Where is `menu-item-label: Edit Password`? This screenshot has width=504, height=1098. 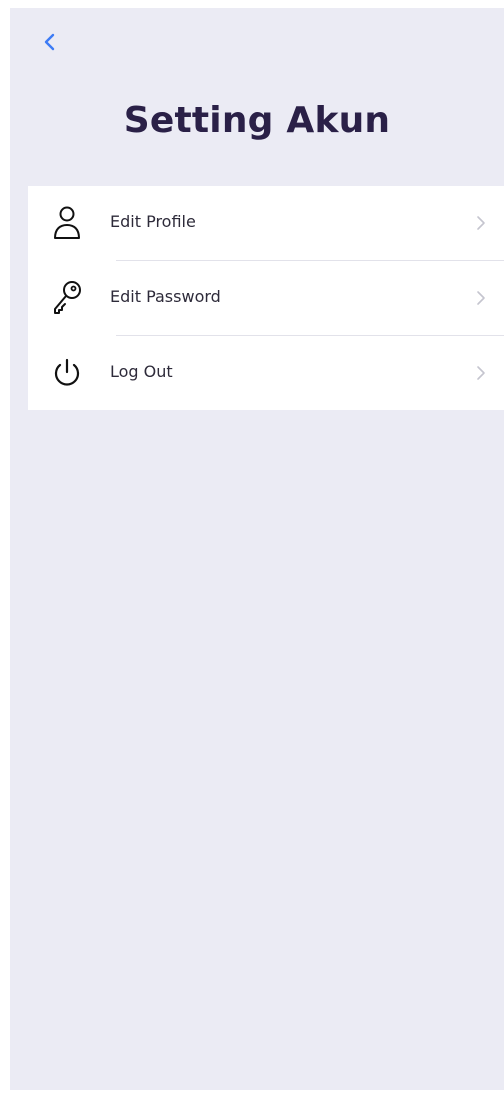 menu-item-label: Edit Password is located at coordinates (165, 296).